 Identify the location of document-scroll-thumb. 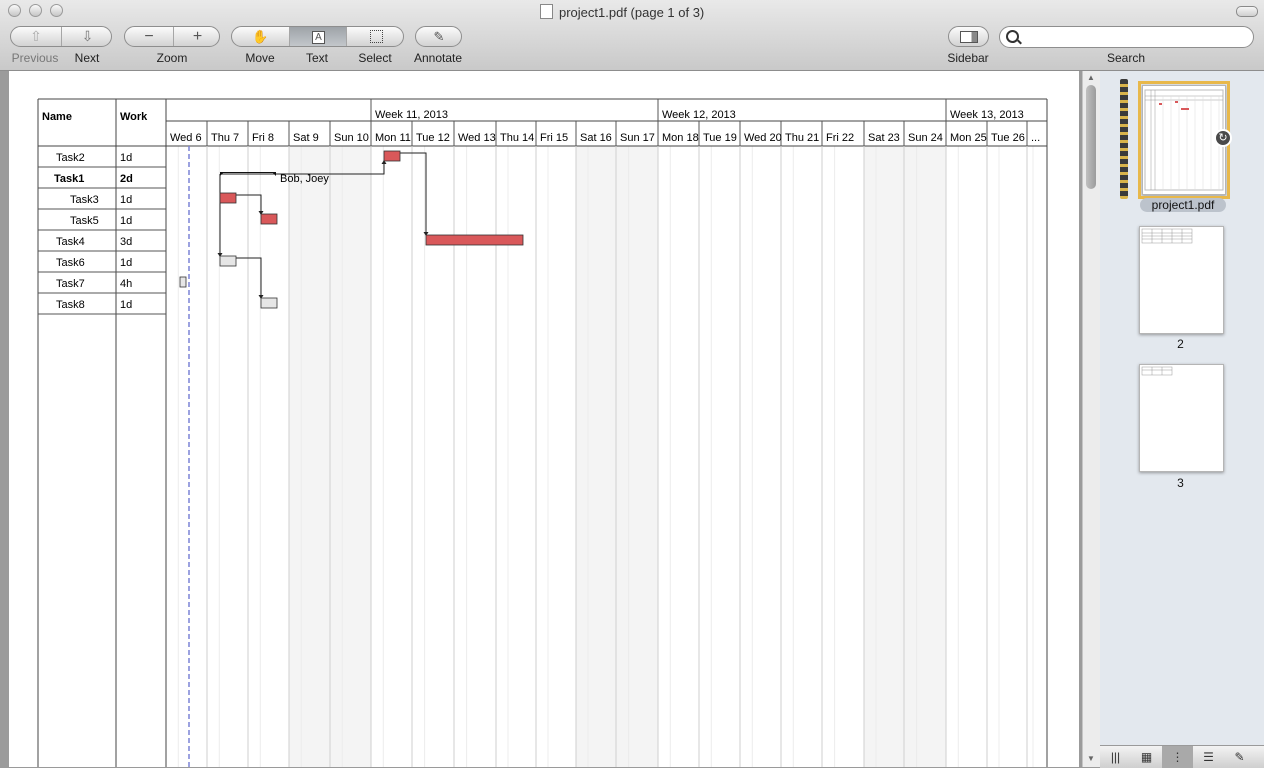
(1091, 137).